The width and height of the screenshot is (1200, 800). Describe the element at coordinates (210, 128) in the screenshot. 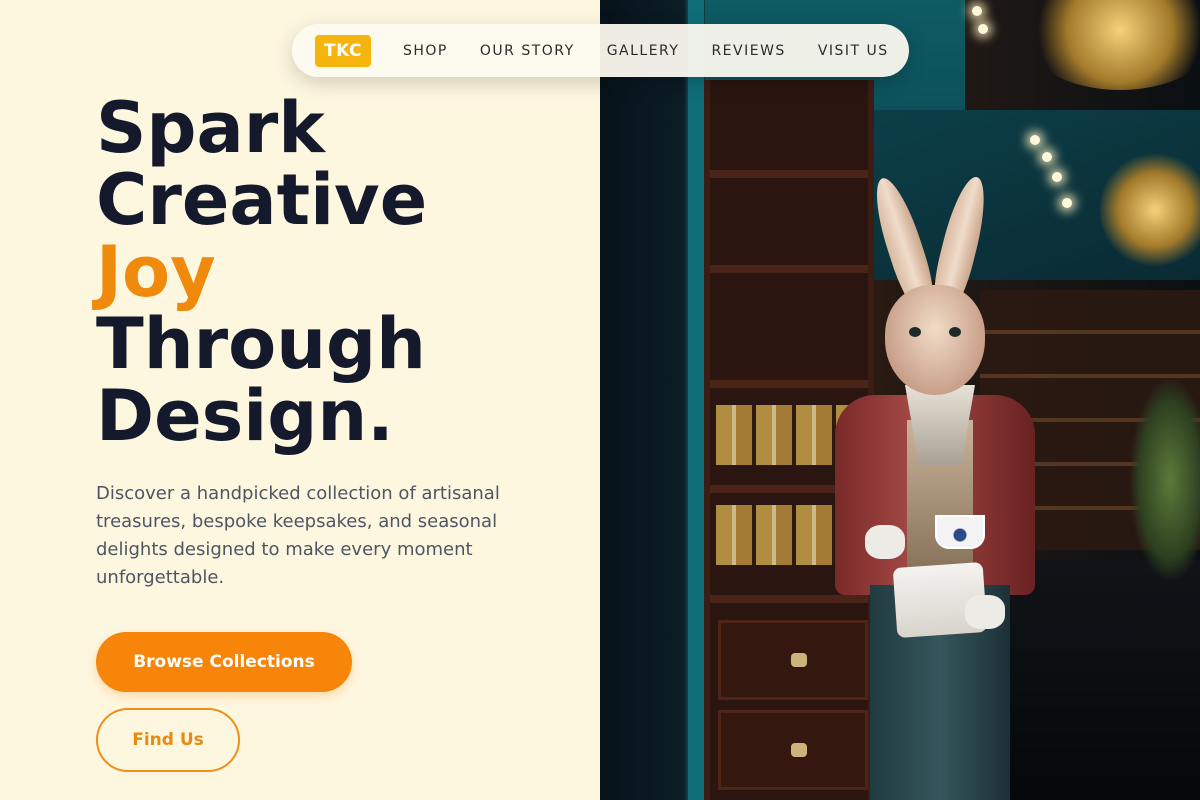

I see `hero-title-line1: Spark` at that location.